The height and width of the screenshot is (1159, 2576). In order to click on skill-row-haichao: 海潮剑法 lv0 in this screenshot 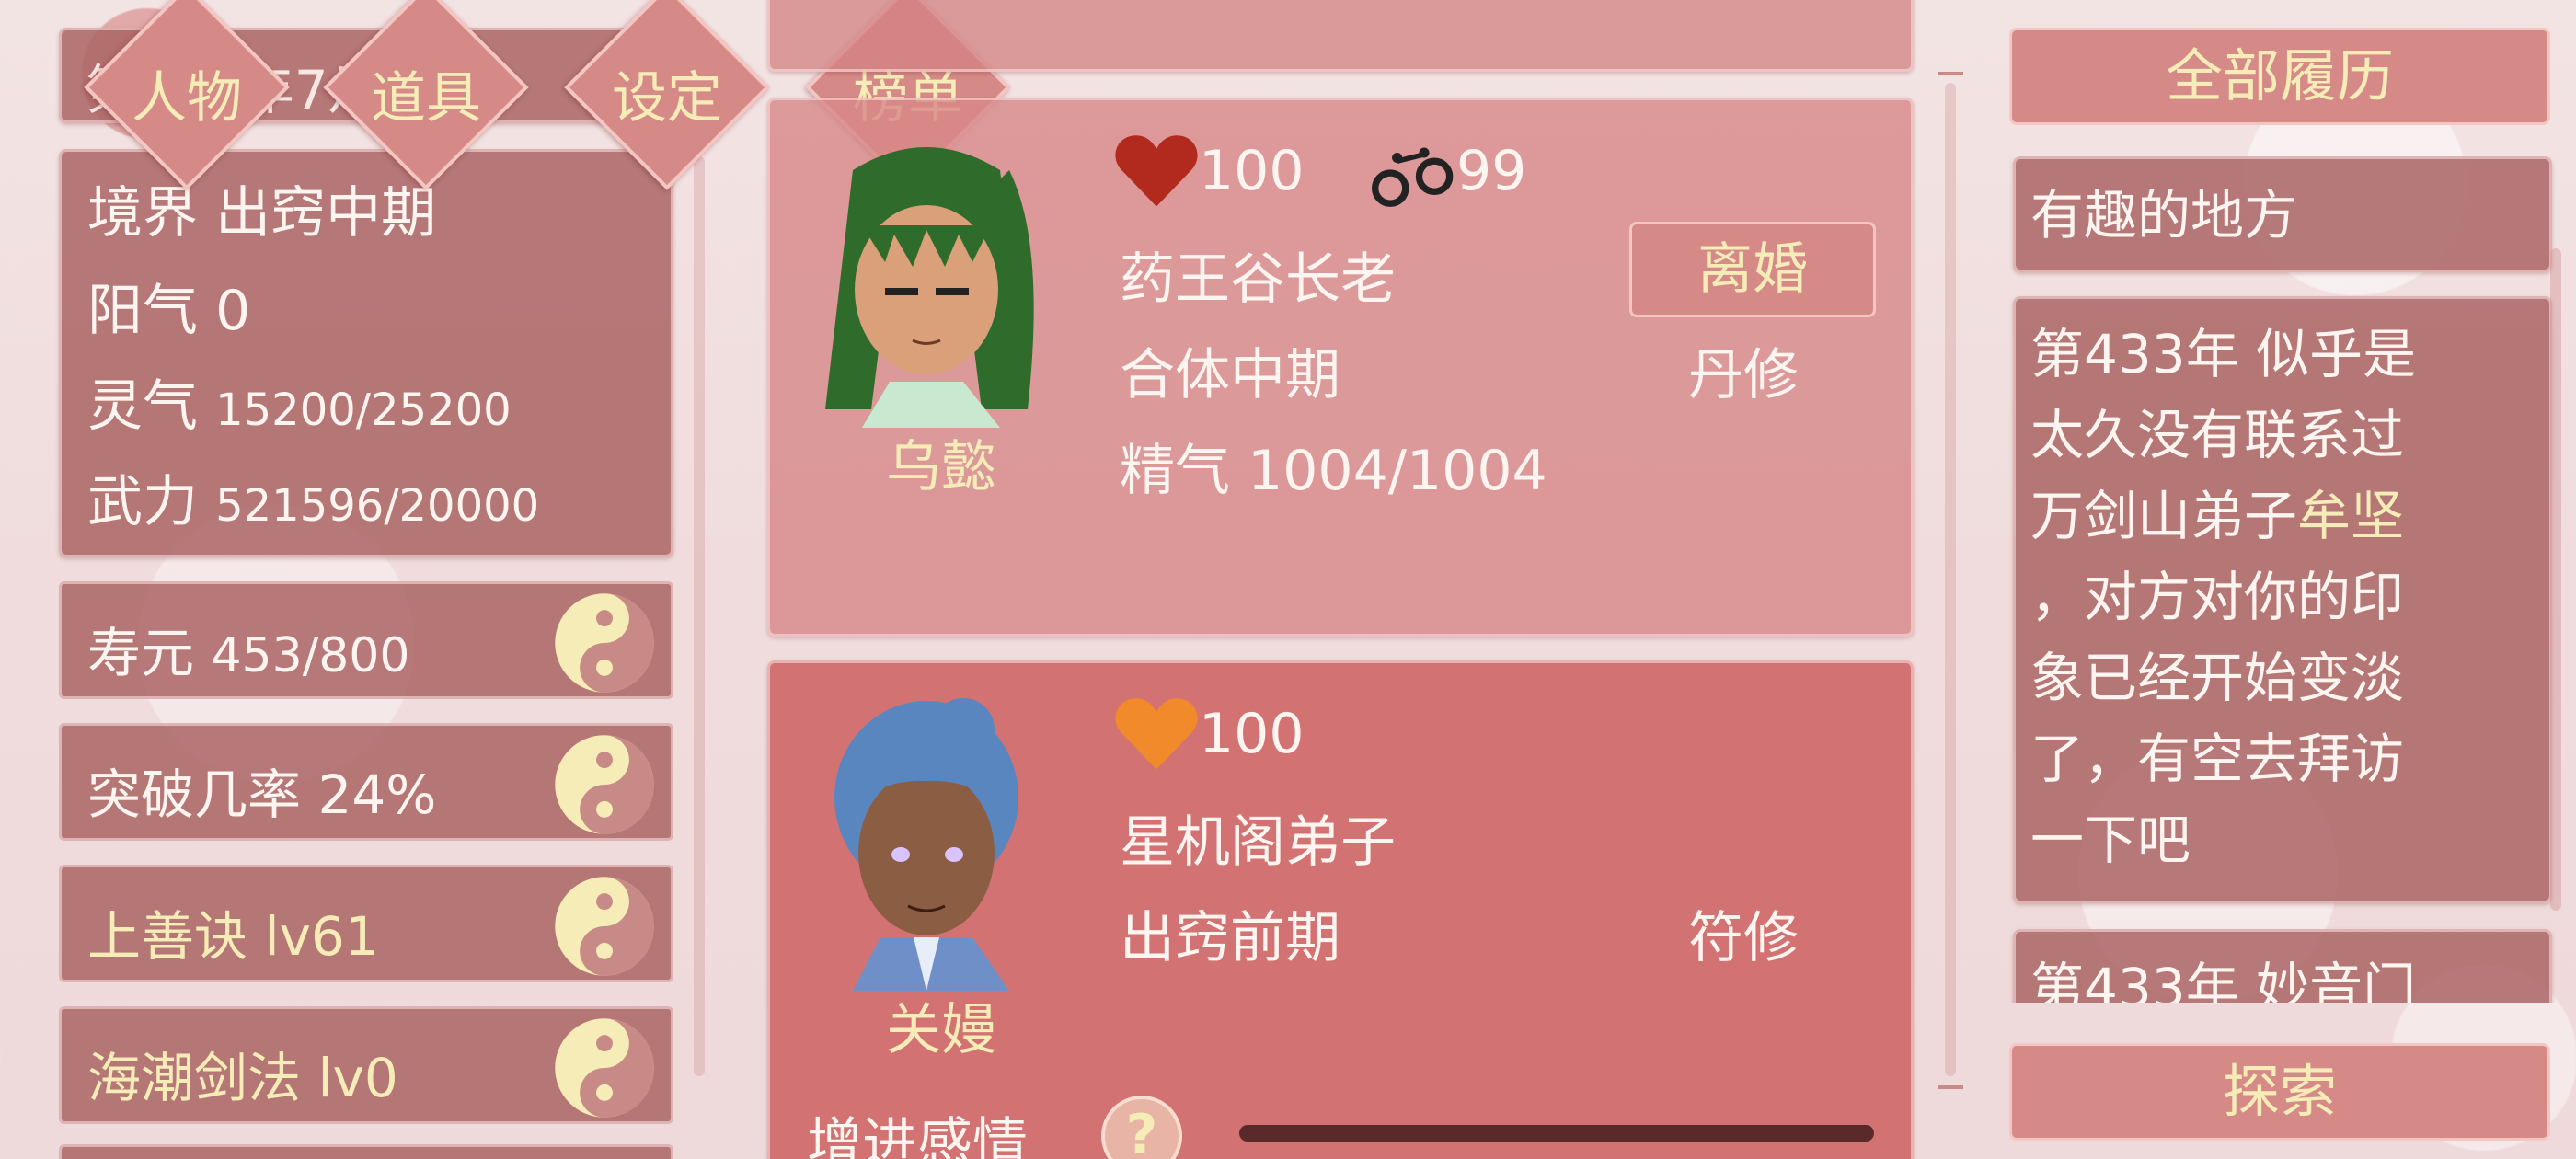, I will do `click(366, 1065)`.